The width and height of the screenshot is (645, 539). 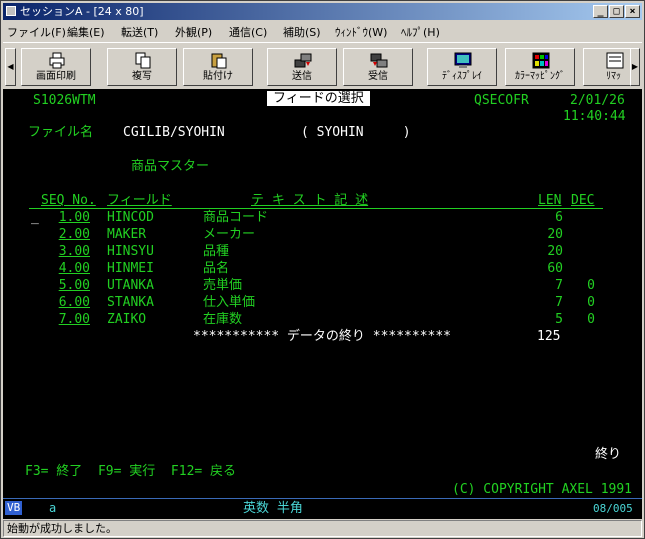 I want to click on end-of-data-line: *********** データの終り **********, so click(x=322, y=336).